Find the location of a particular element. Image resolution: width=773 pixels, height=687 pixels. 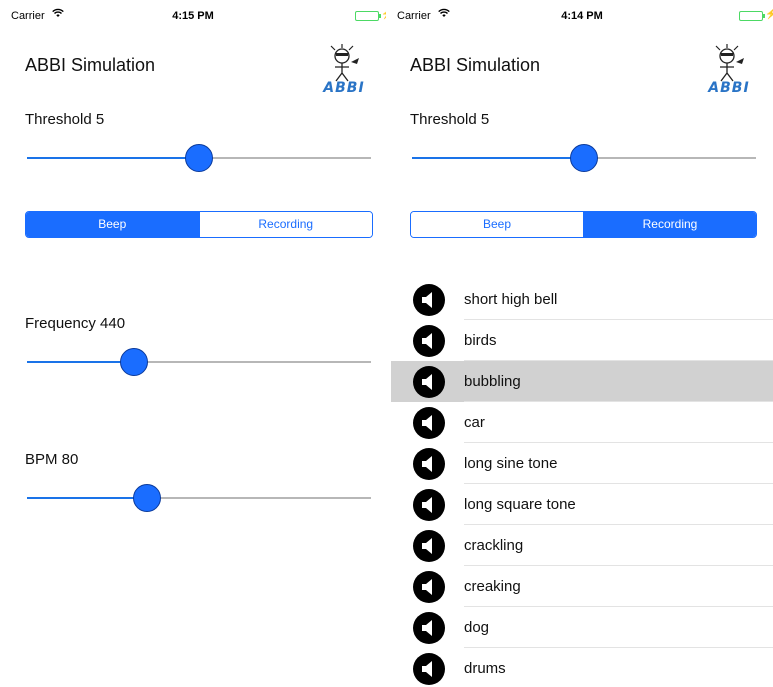

sound-list-item: short high bell is located at coordinates (582, 299).